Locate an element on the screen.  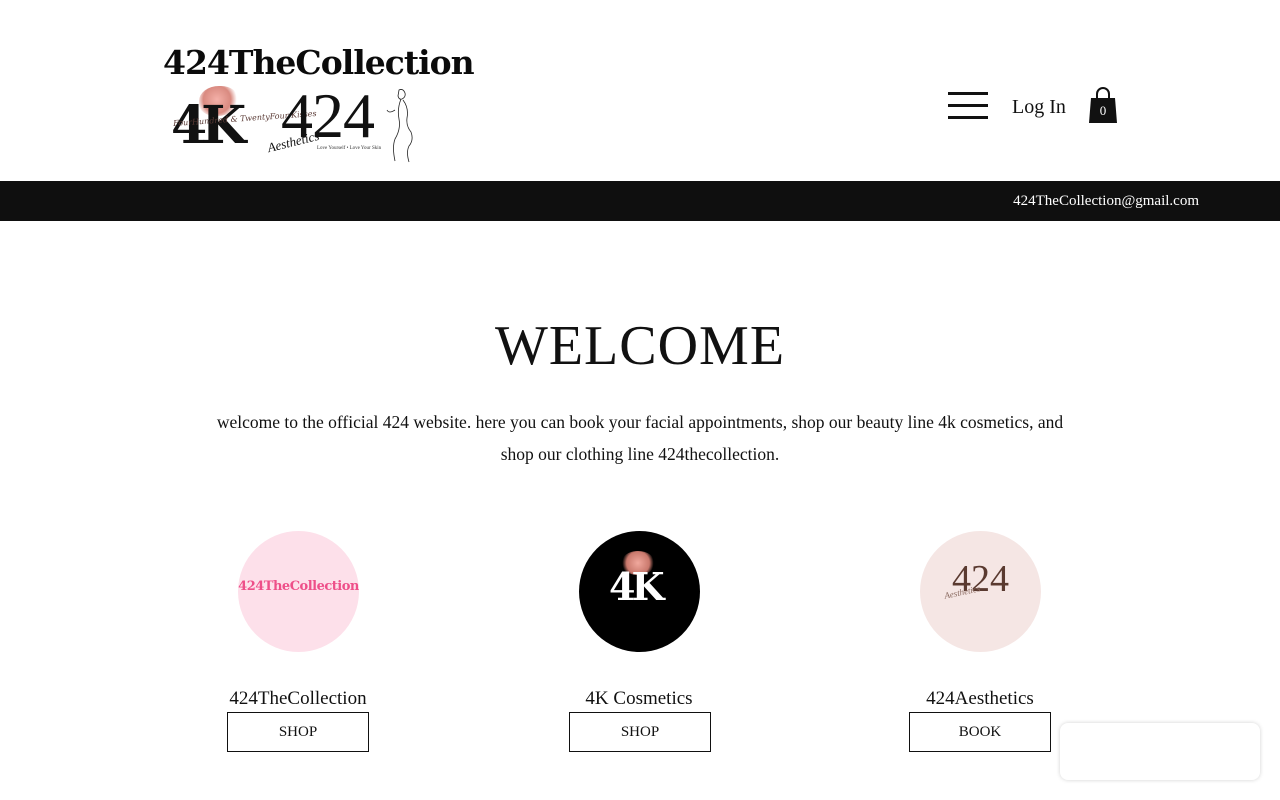
login-link: Log In is located at coordinates (1039, 107).